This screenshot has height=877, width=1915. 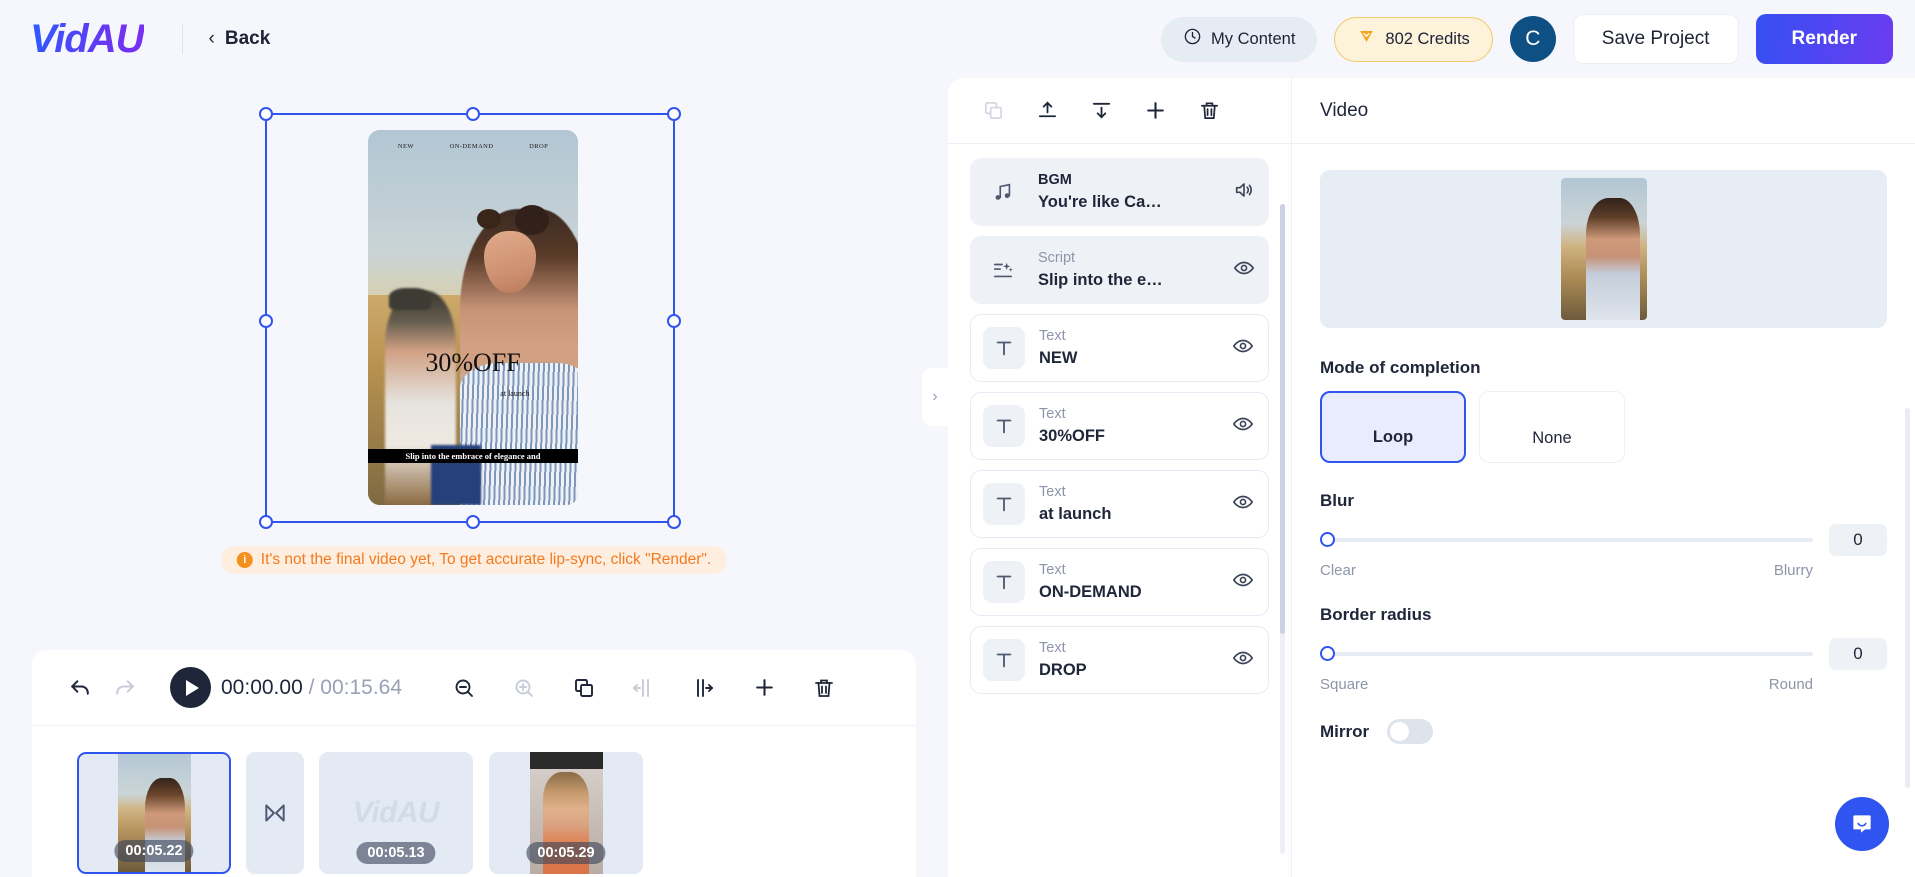 What do you see at coordinates (1239, 39) in the screenshot?
I see `my-content-button: My Content` at bounding box center [1239, 39].